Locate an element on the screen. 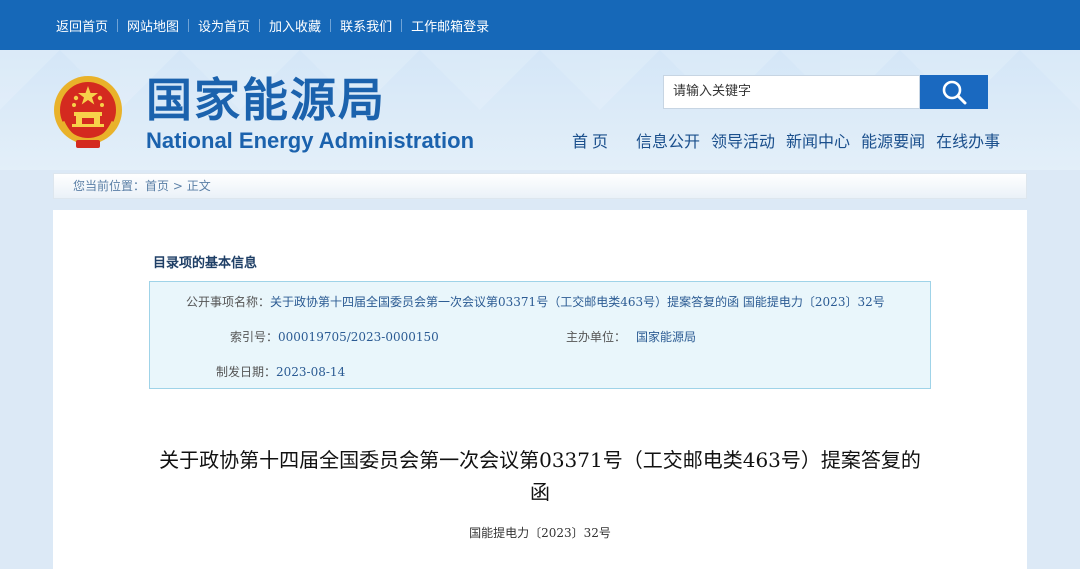 This screenshot has height=569, width=1080. organizer-label: 主办单位： is located at coordinates (596, 337).